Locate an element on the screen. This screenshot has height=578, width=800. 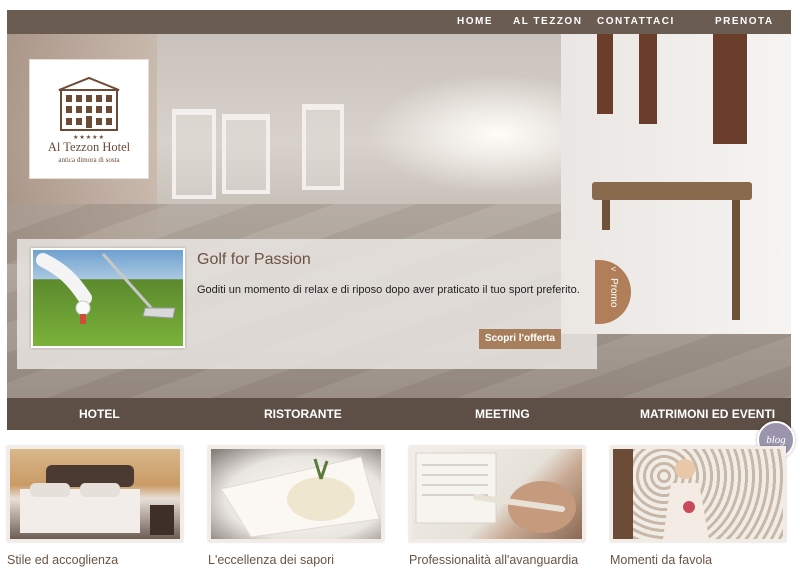
top-nav-prenota: PRENOTA is located at coordinates (744, 22).